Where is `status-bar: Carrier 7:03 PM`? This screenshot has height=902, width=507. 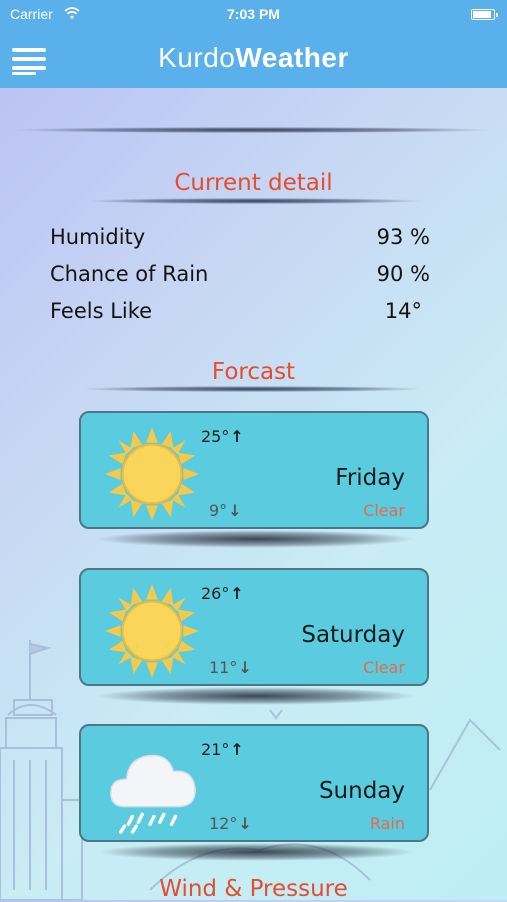 status-bar: Carrier 7:03 PM is located at coordinates (253, 15).